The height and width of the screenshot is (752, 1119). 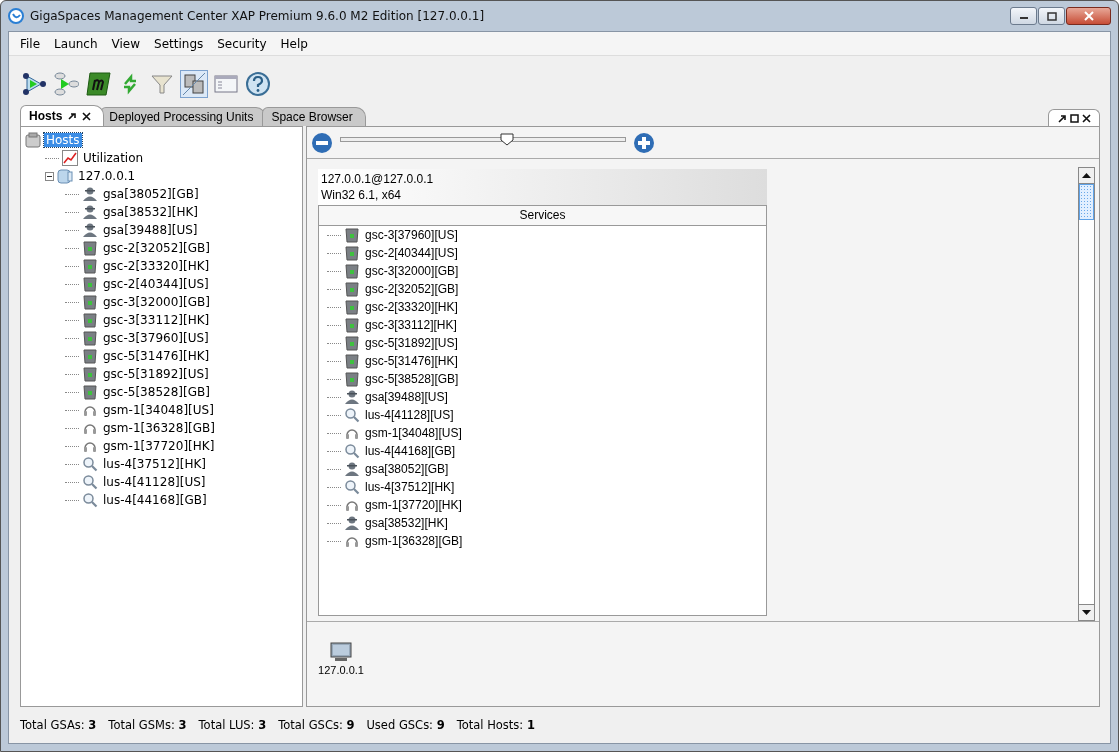 I want to click on monitor-icon, so click(x=341, y=652).